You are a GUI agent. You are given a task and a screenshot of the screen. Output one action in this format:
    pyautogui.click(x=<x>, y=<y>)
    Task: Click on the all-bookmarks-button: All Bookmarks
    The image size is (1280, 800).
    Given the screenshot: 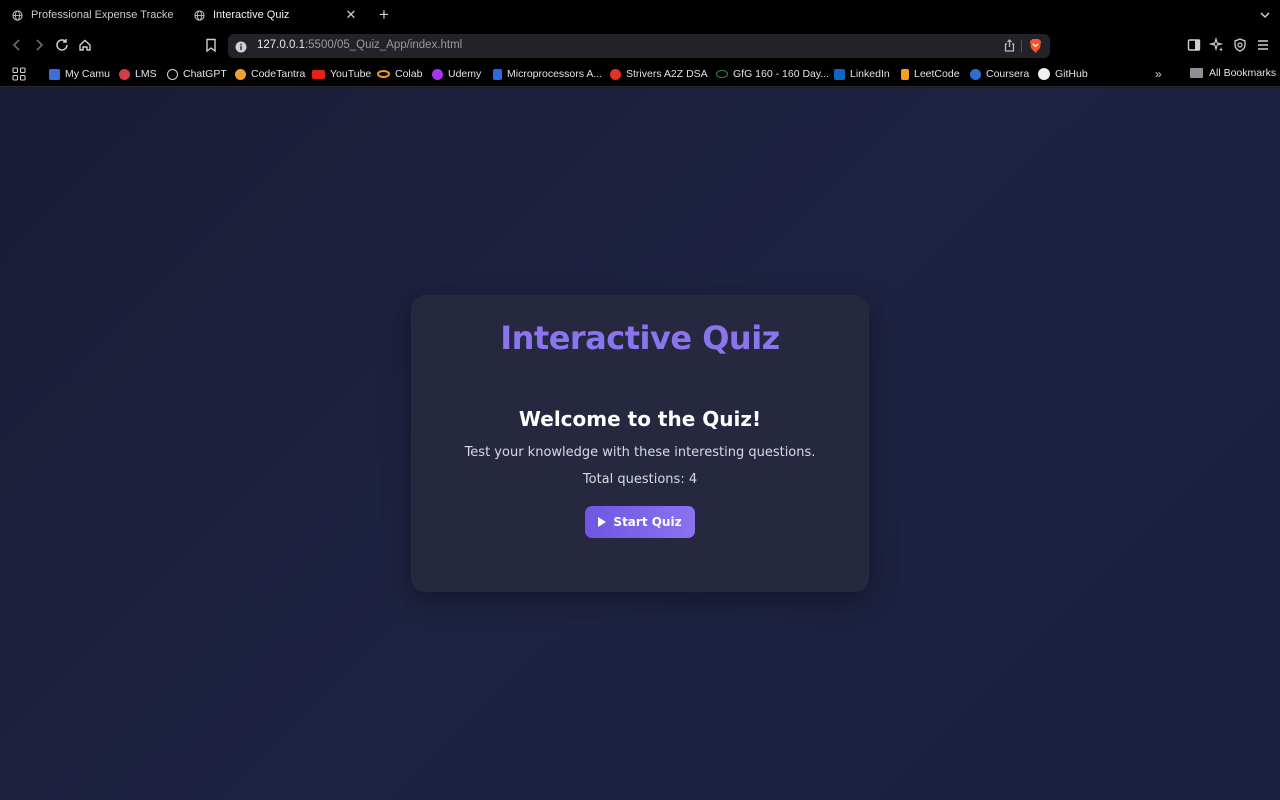 What is the action you would take?
    pyautogui.click(x=1233, y=73)
    